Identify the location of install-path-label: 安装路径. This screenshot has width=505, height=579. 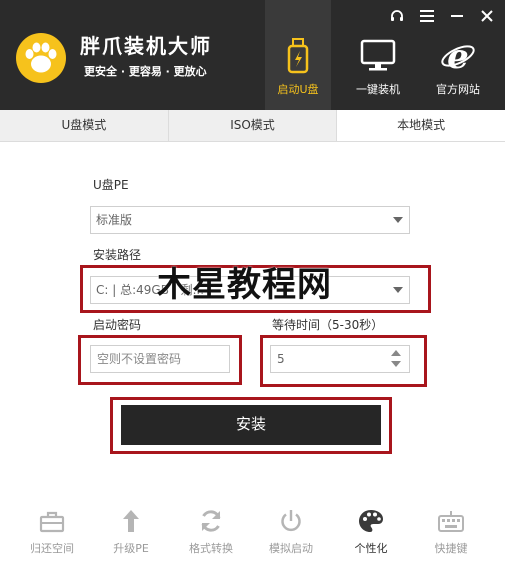
(117, 255).